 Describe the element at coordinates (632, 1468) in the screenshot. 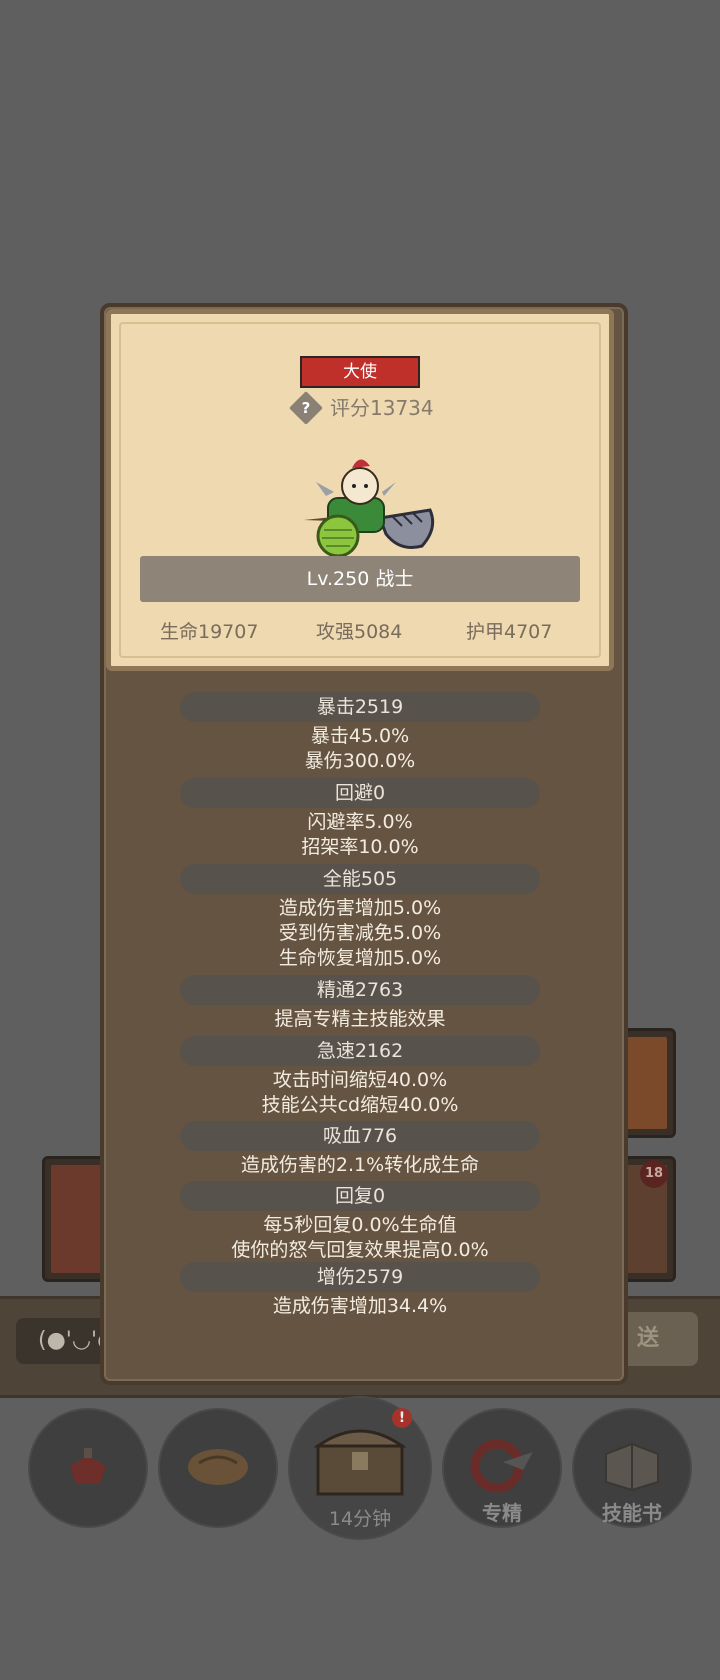

I see `skill-book-icon` at that location.